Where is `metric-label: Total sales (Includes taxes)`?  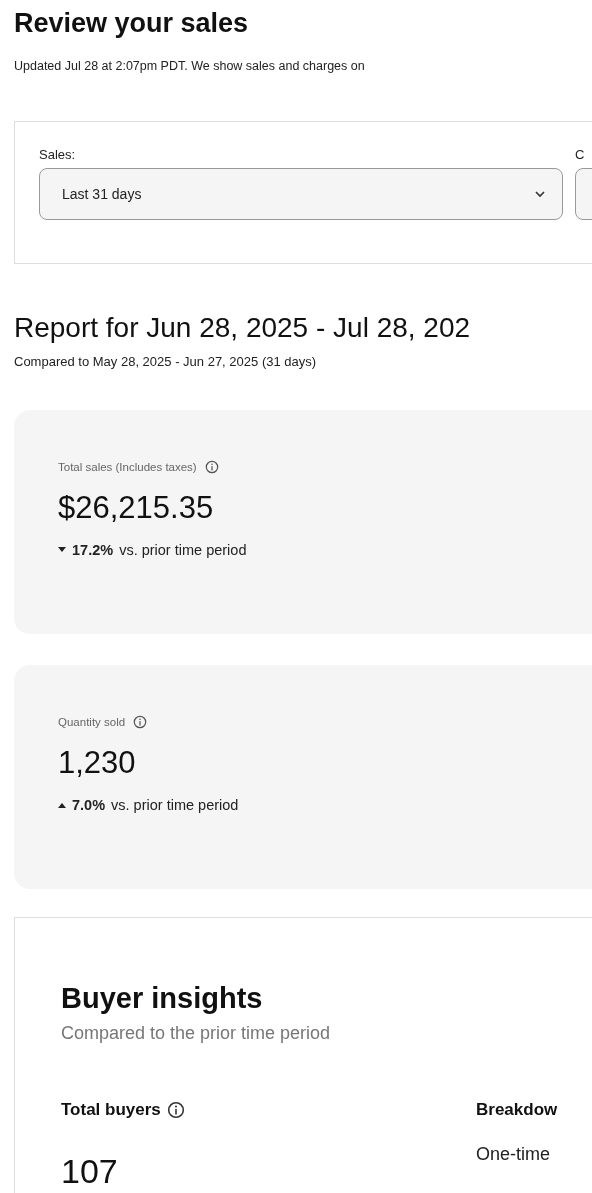
metric-label: Total sales (Includes taxes) is located at coordinates (127, 467).